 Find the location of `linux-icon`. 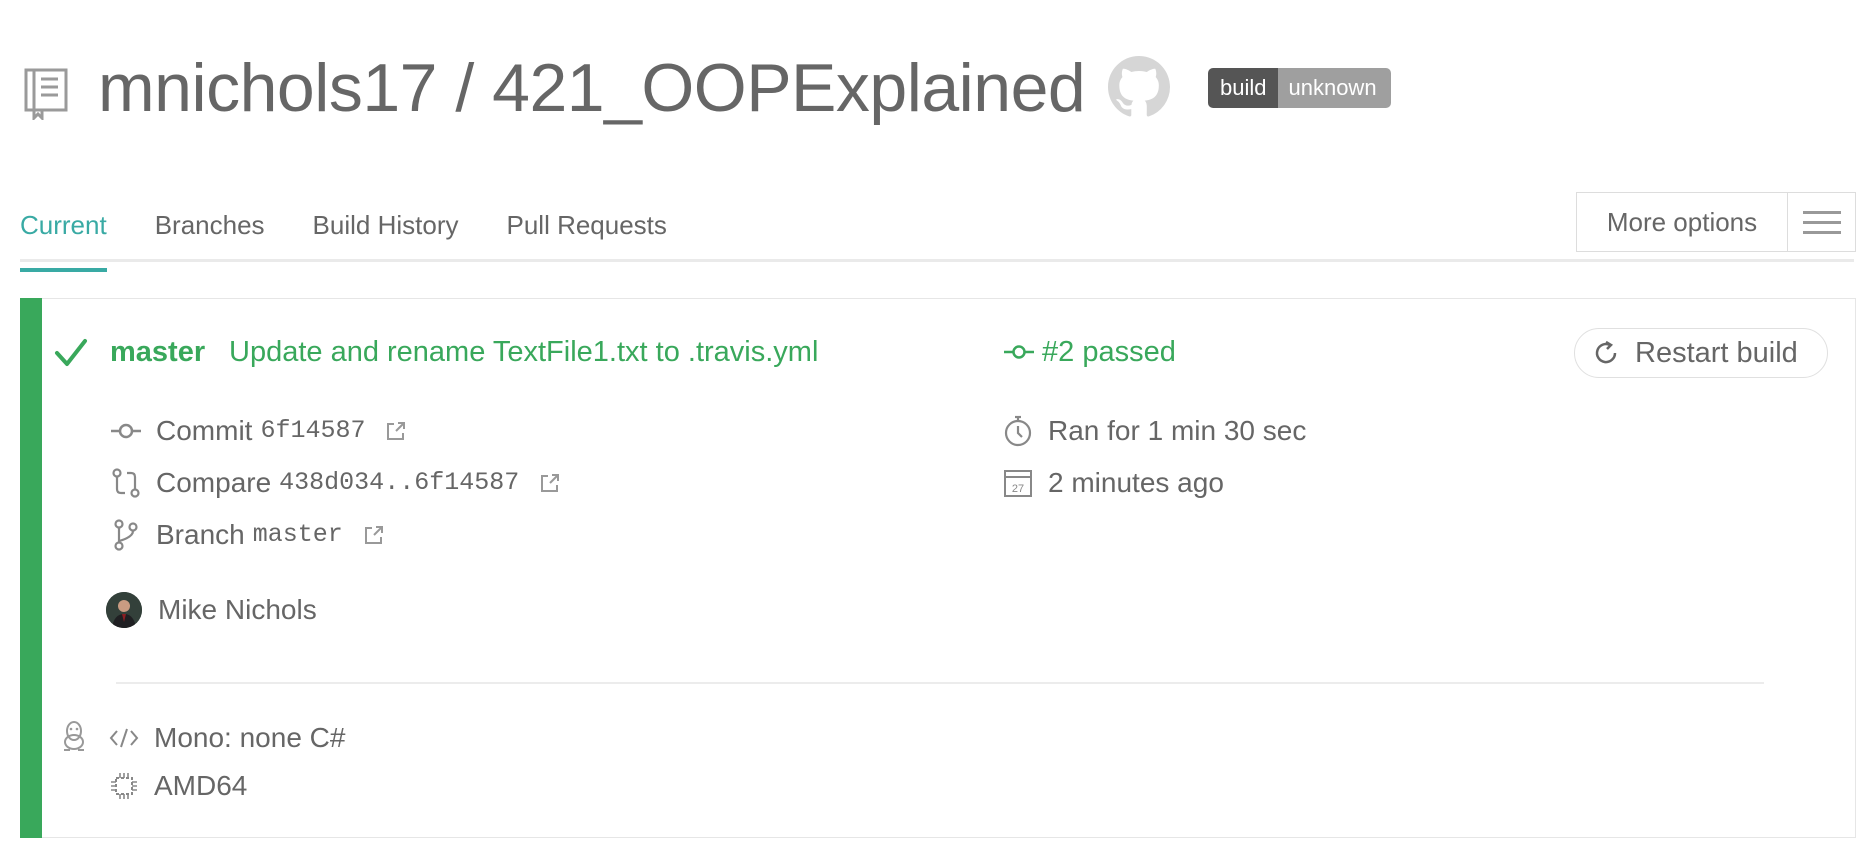

linux-icon is located at coordinates (74, 736).